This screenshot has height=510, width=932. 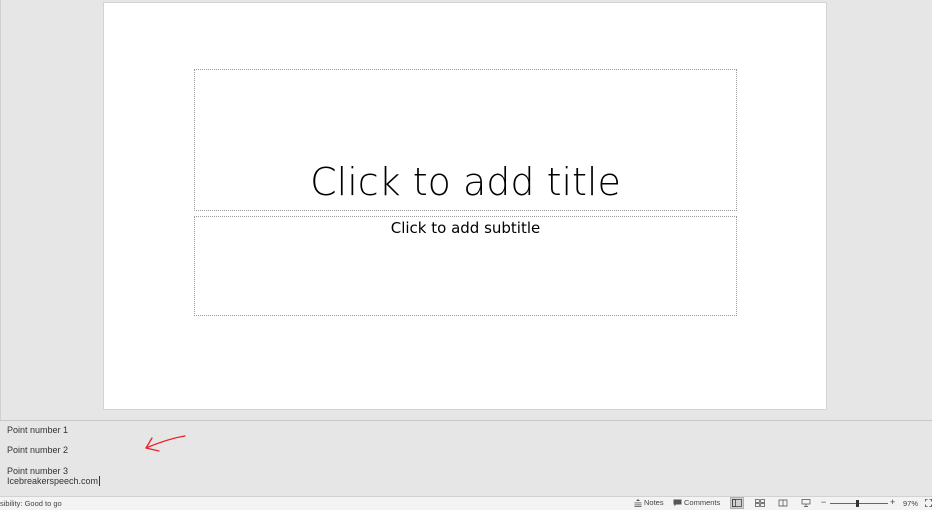 What do you see at coordinates (465, 182) in the screenshot?
I see `title-placeholder-text: Click to add title` at bounding box center [465, 182].